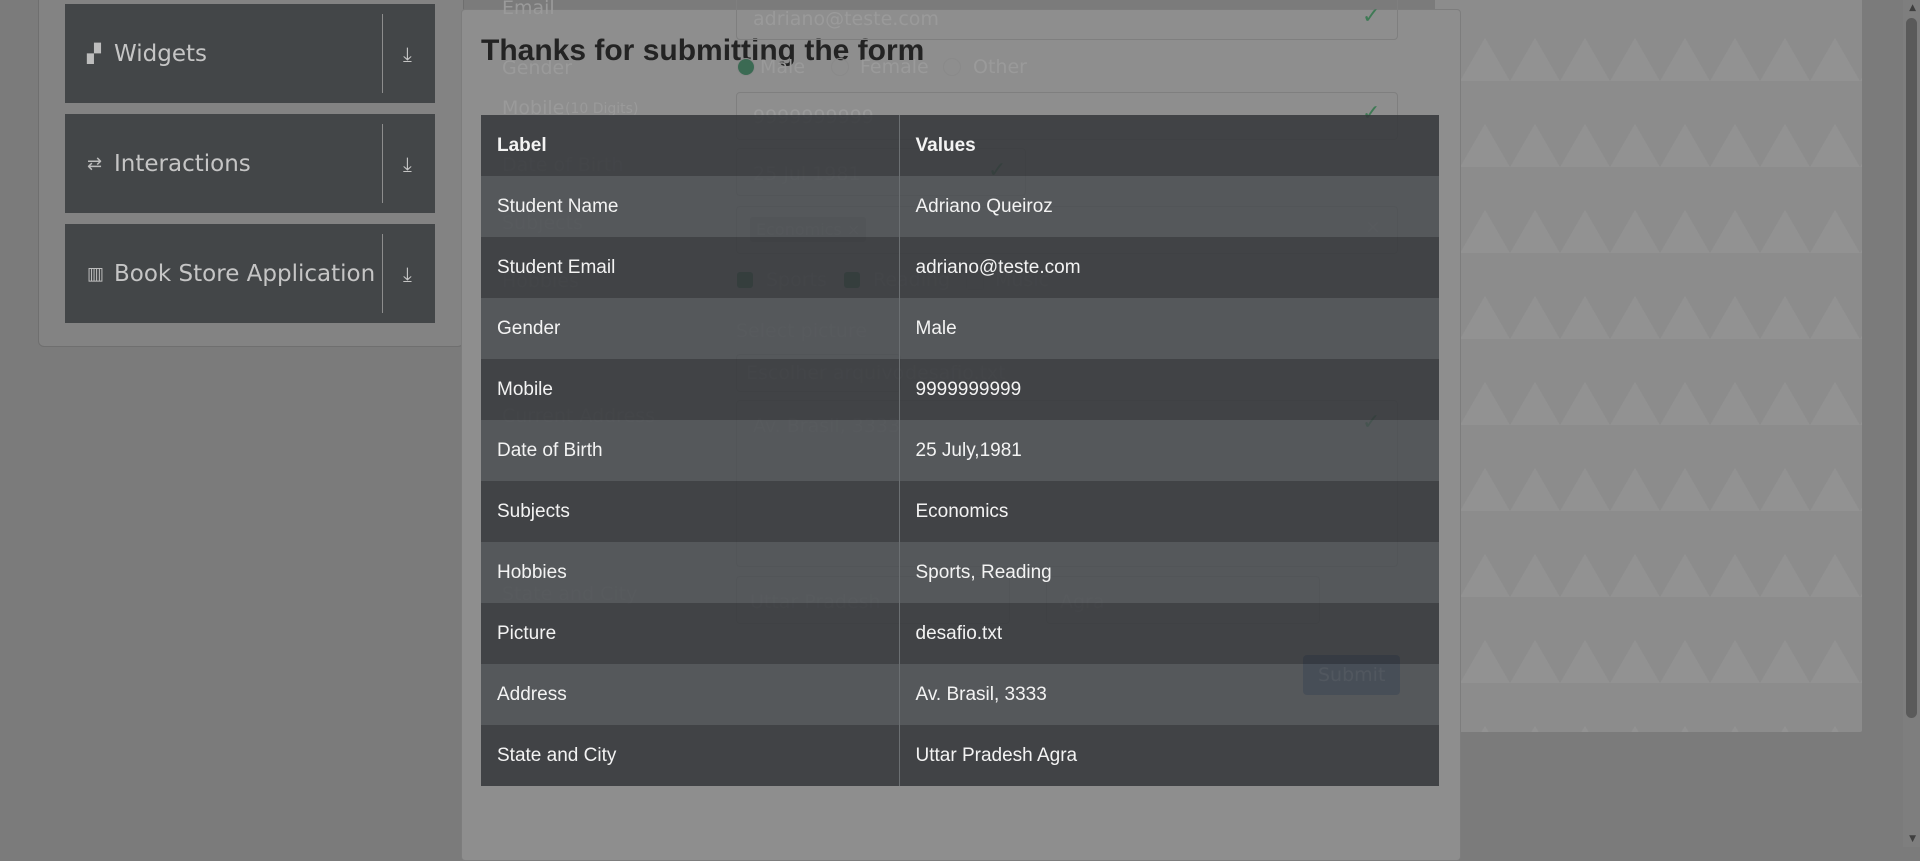 The width and height of the screenshot is (1920, 861). I want to click on gender-radio-male, so click(746, 67).